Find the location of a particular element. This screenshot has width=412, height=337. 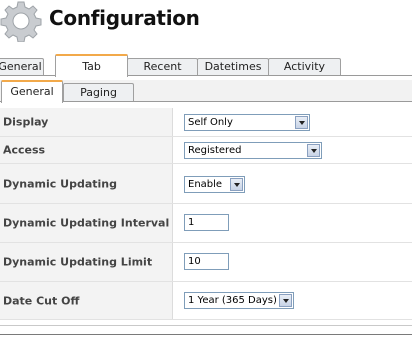

date-cut-off-select: 1 Year (365 Days) is located at coordinates (239, 300).